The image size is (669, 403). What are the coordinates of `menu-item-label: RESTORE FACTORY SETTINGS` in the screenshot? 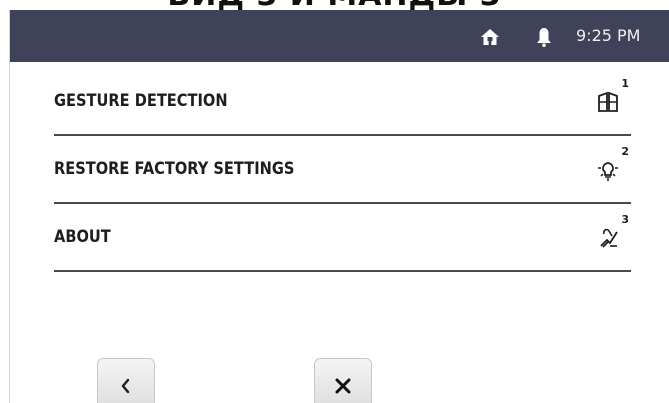 It's located at (174, 169).